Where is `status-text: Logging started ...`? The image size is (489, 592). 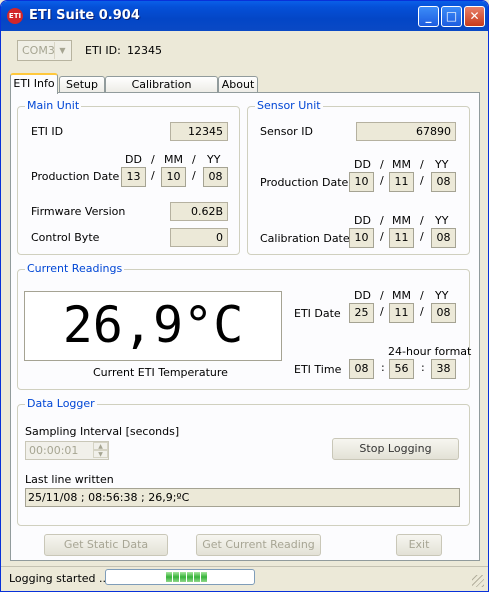
status-text: Logging started ... is located at coordinates (59, 578).